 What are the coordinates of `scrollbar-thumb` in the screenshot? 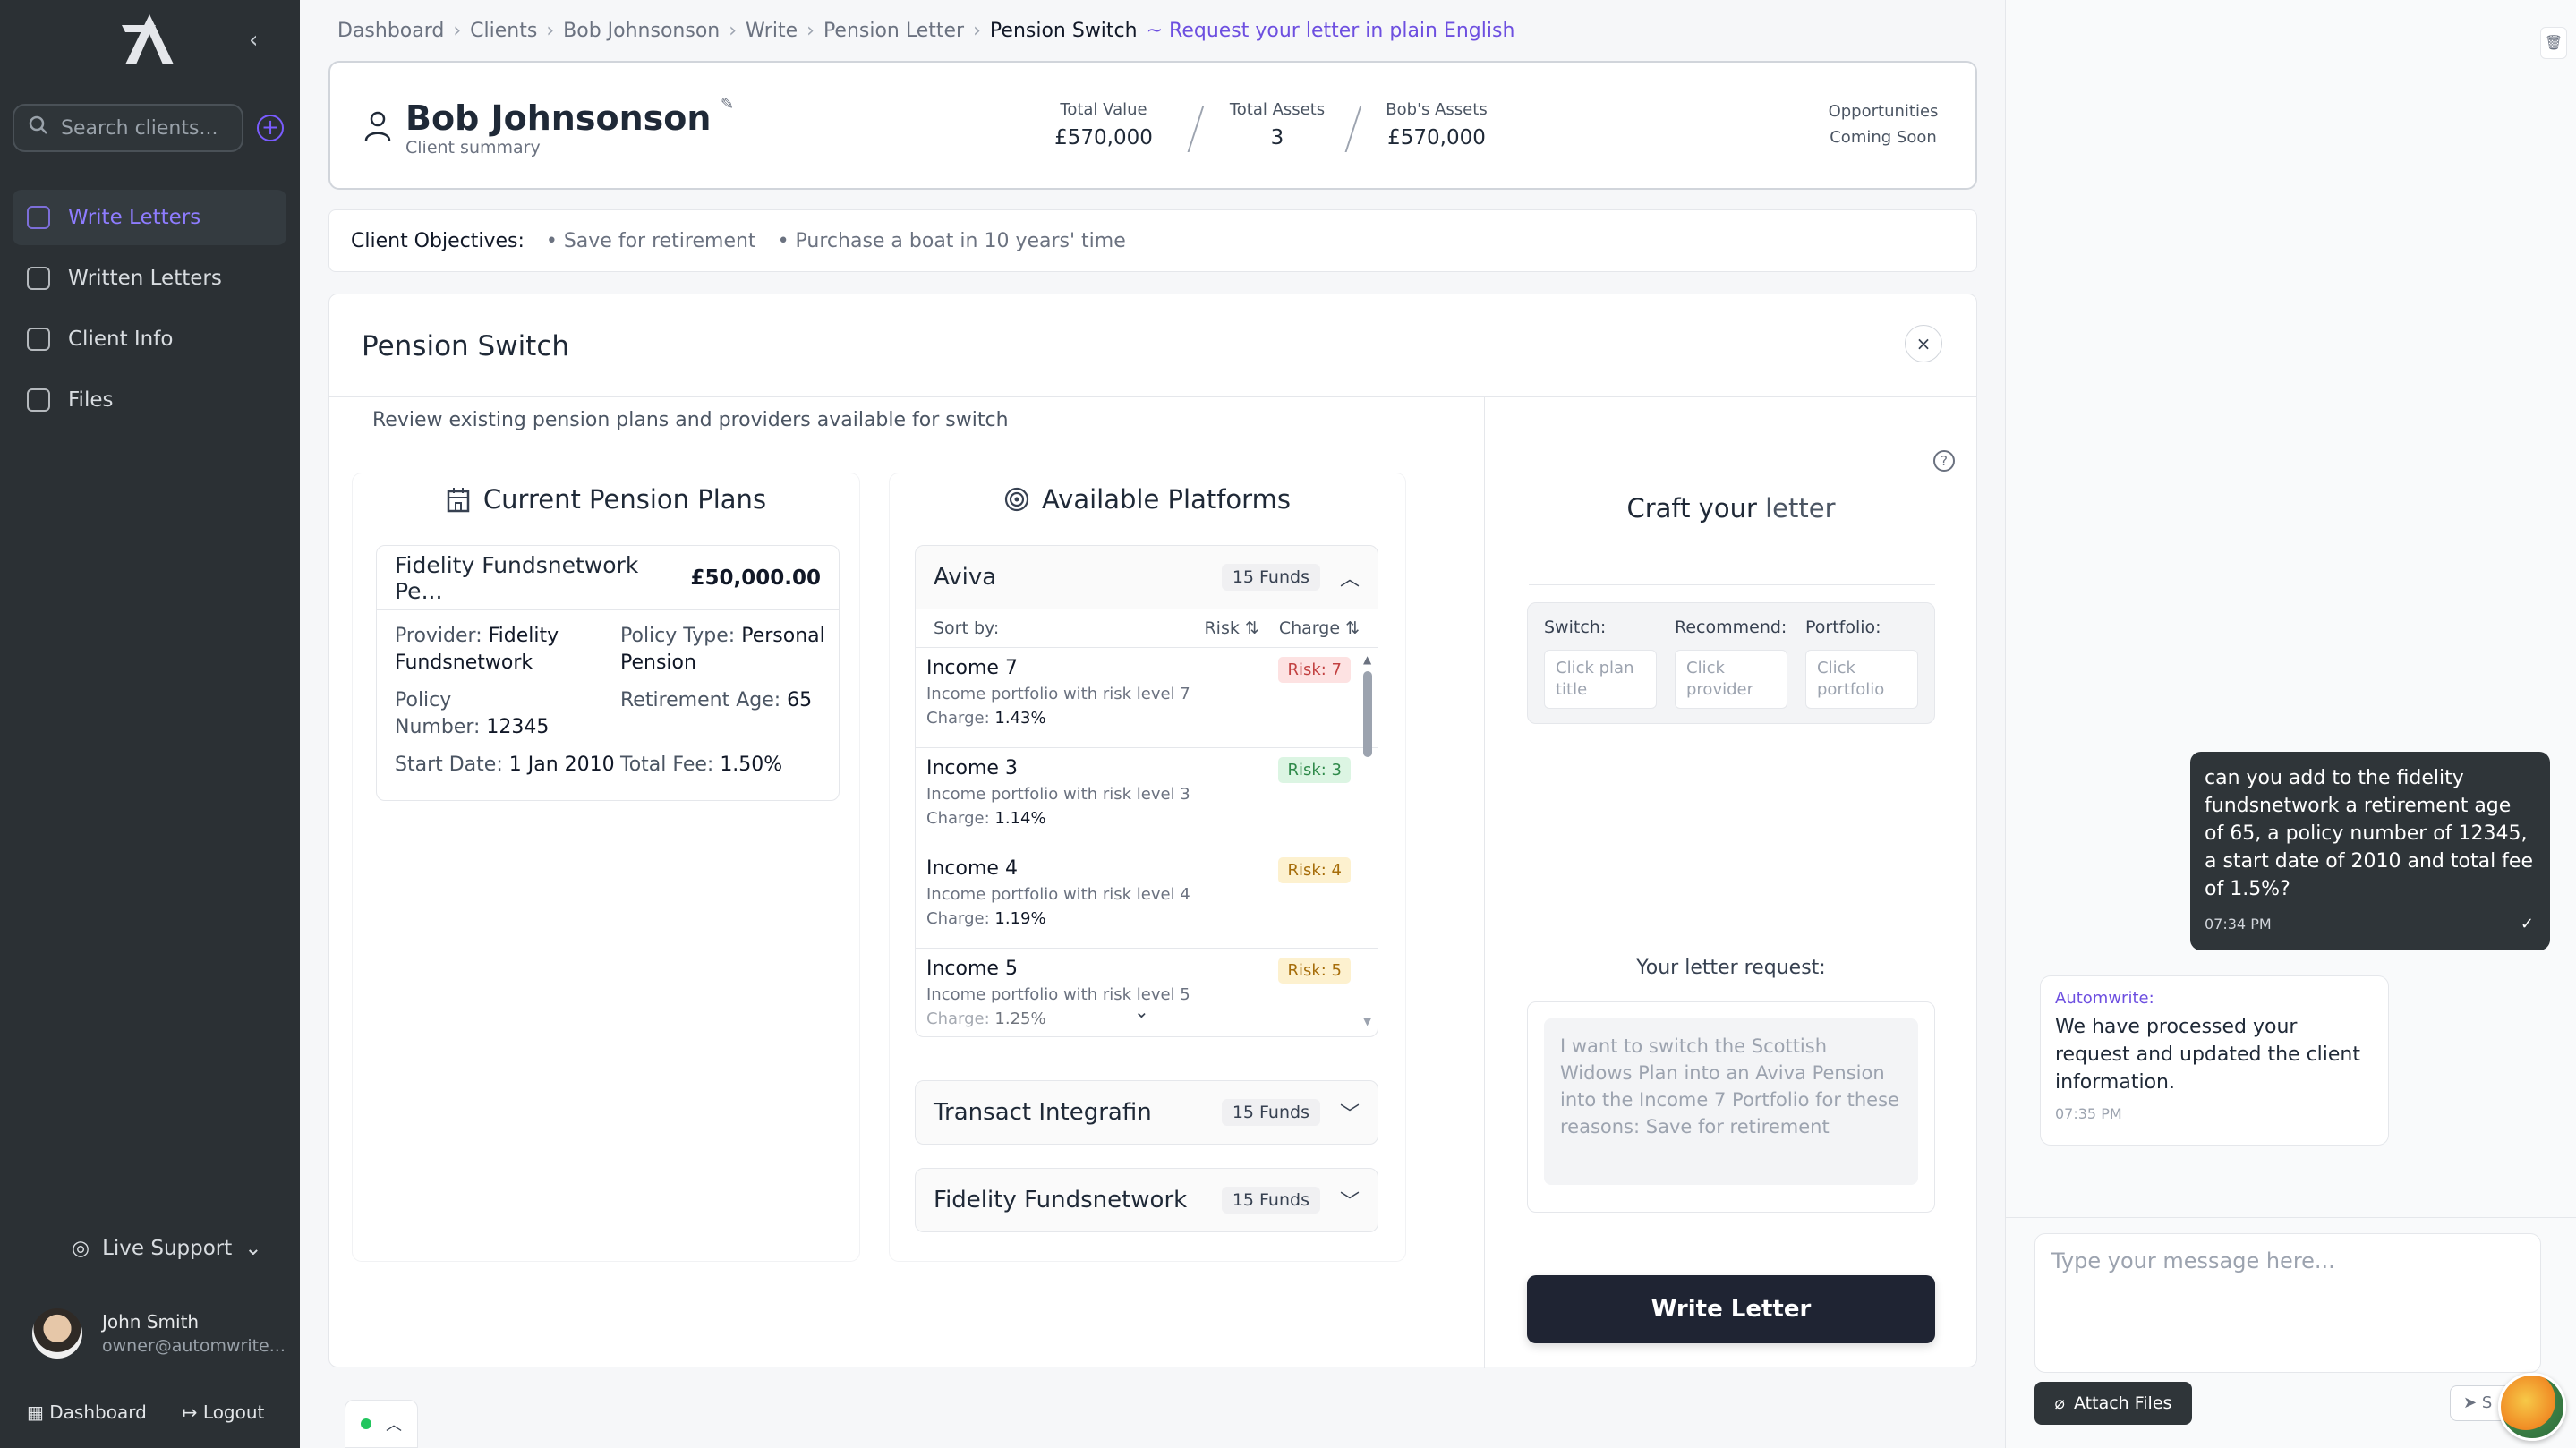 It's located at (1367, 714).